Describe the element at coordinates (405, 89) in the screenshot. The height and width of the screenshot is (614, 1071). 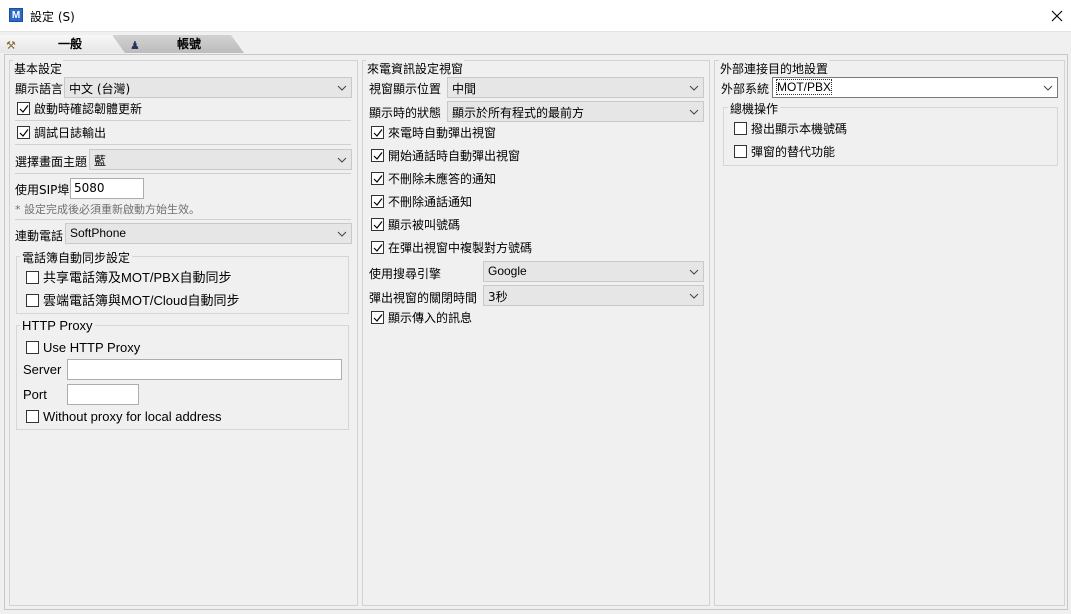
I see `window-position-label: 視窗顯示位置` at that location.